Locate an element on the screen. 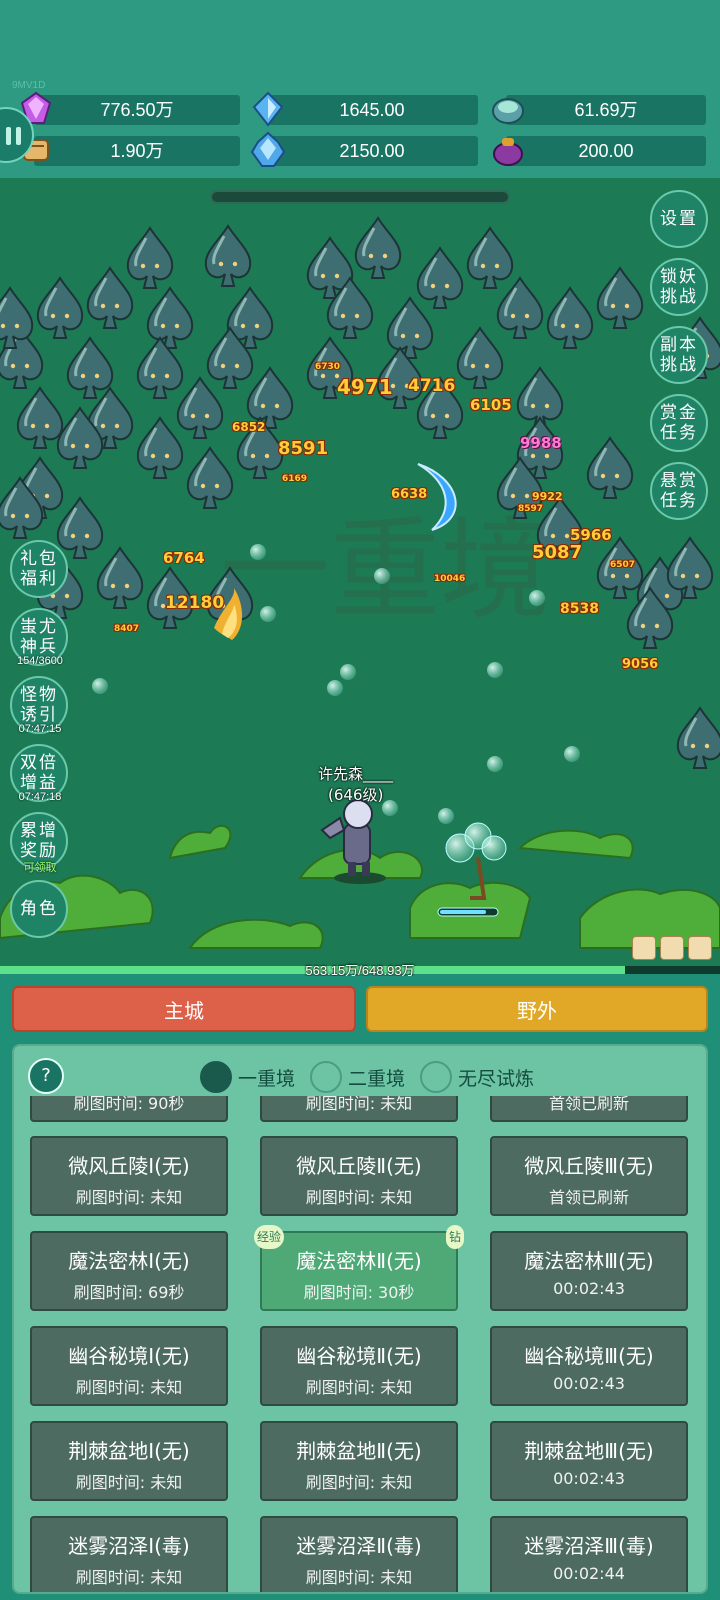  wild-button: 野外 is located at coordinates (537, 1009).